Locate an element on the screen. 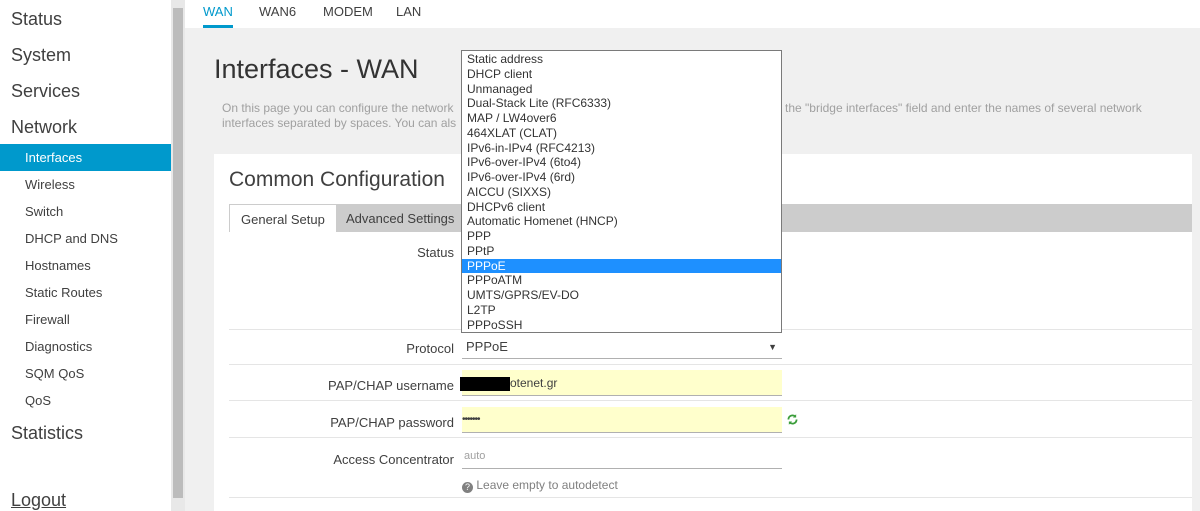 This screenshot has height=511, width=1200. access-concentrator-placeholder: auto is located at coordinates (475, 456).